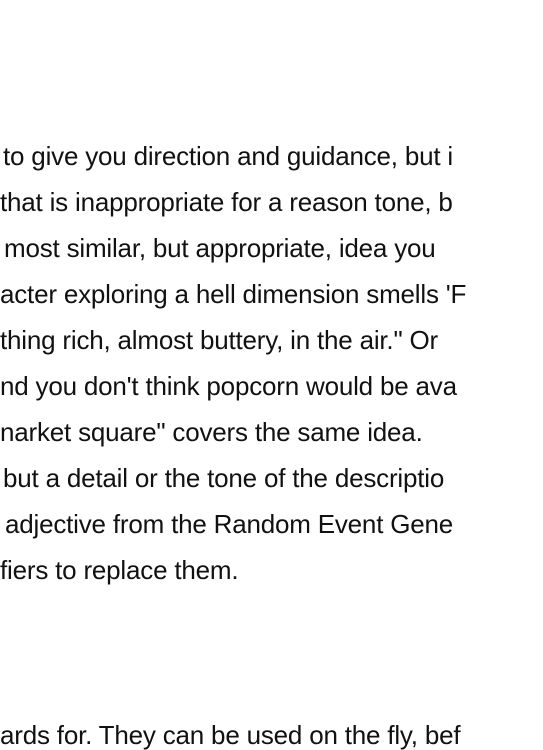  I want to click on text-line: nd you don't think popcorn would be ava, so click(228, 386).